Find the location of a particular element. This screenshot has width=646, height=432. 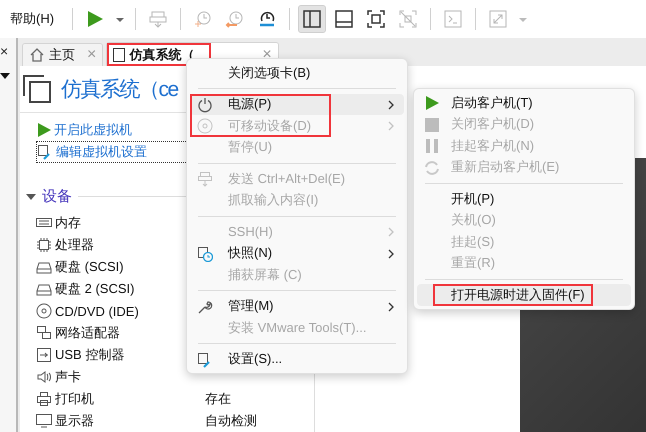

sidebar-layout-icon is located at coordinates (312, 19).